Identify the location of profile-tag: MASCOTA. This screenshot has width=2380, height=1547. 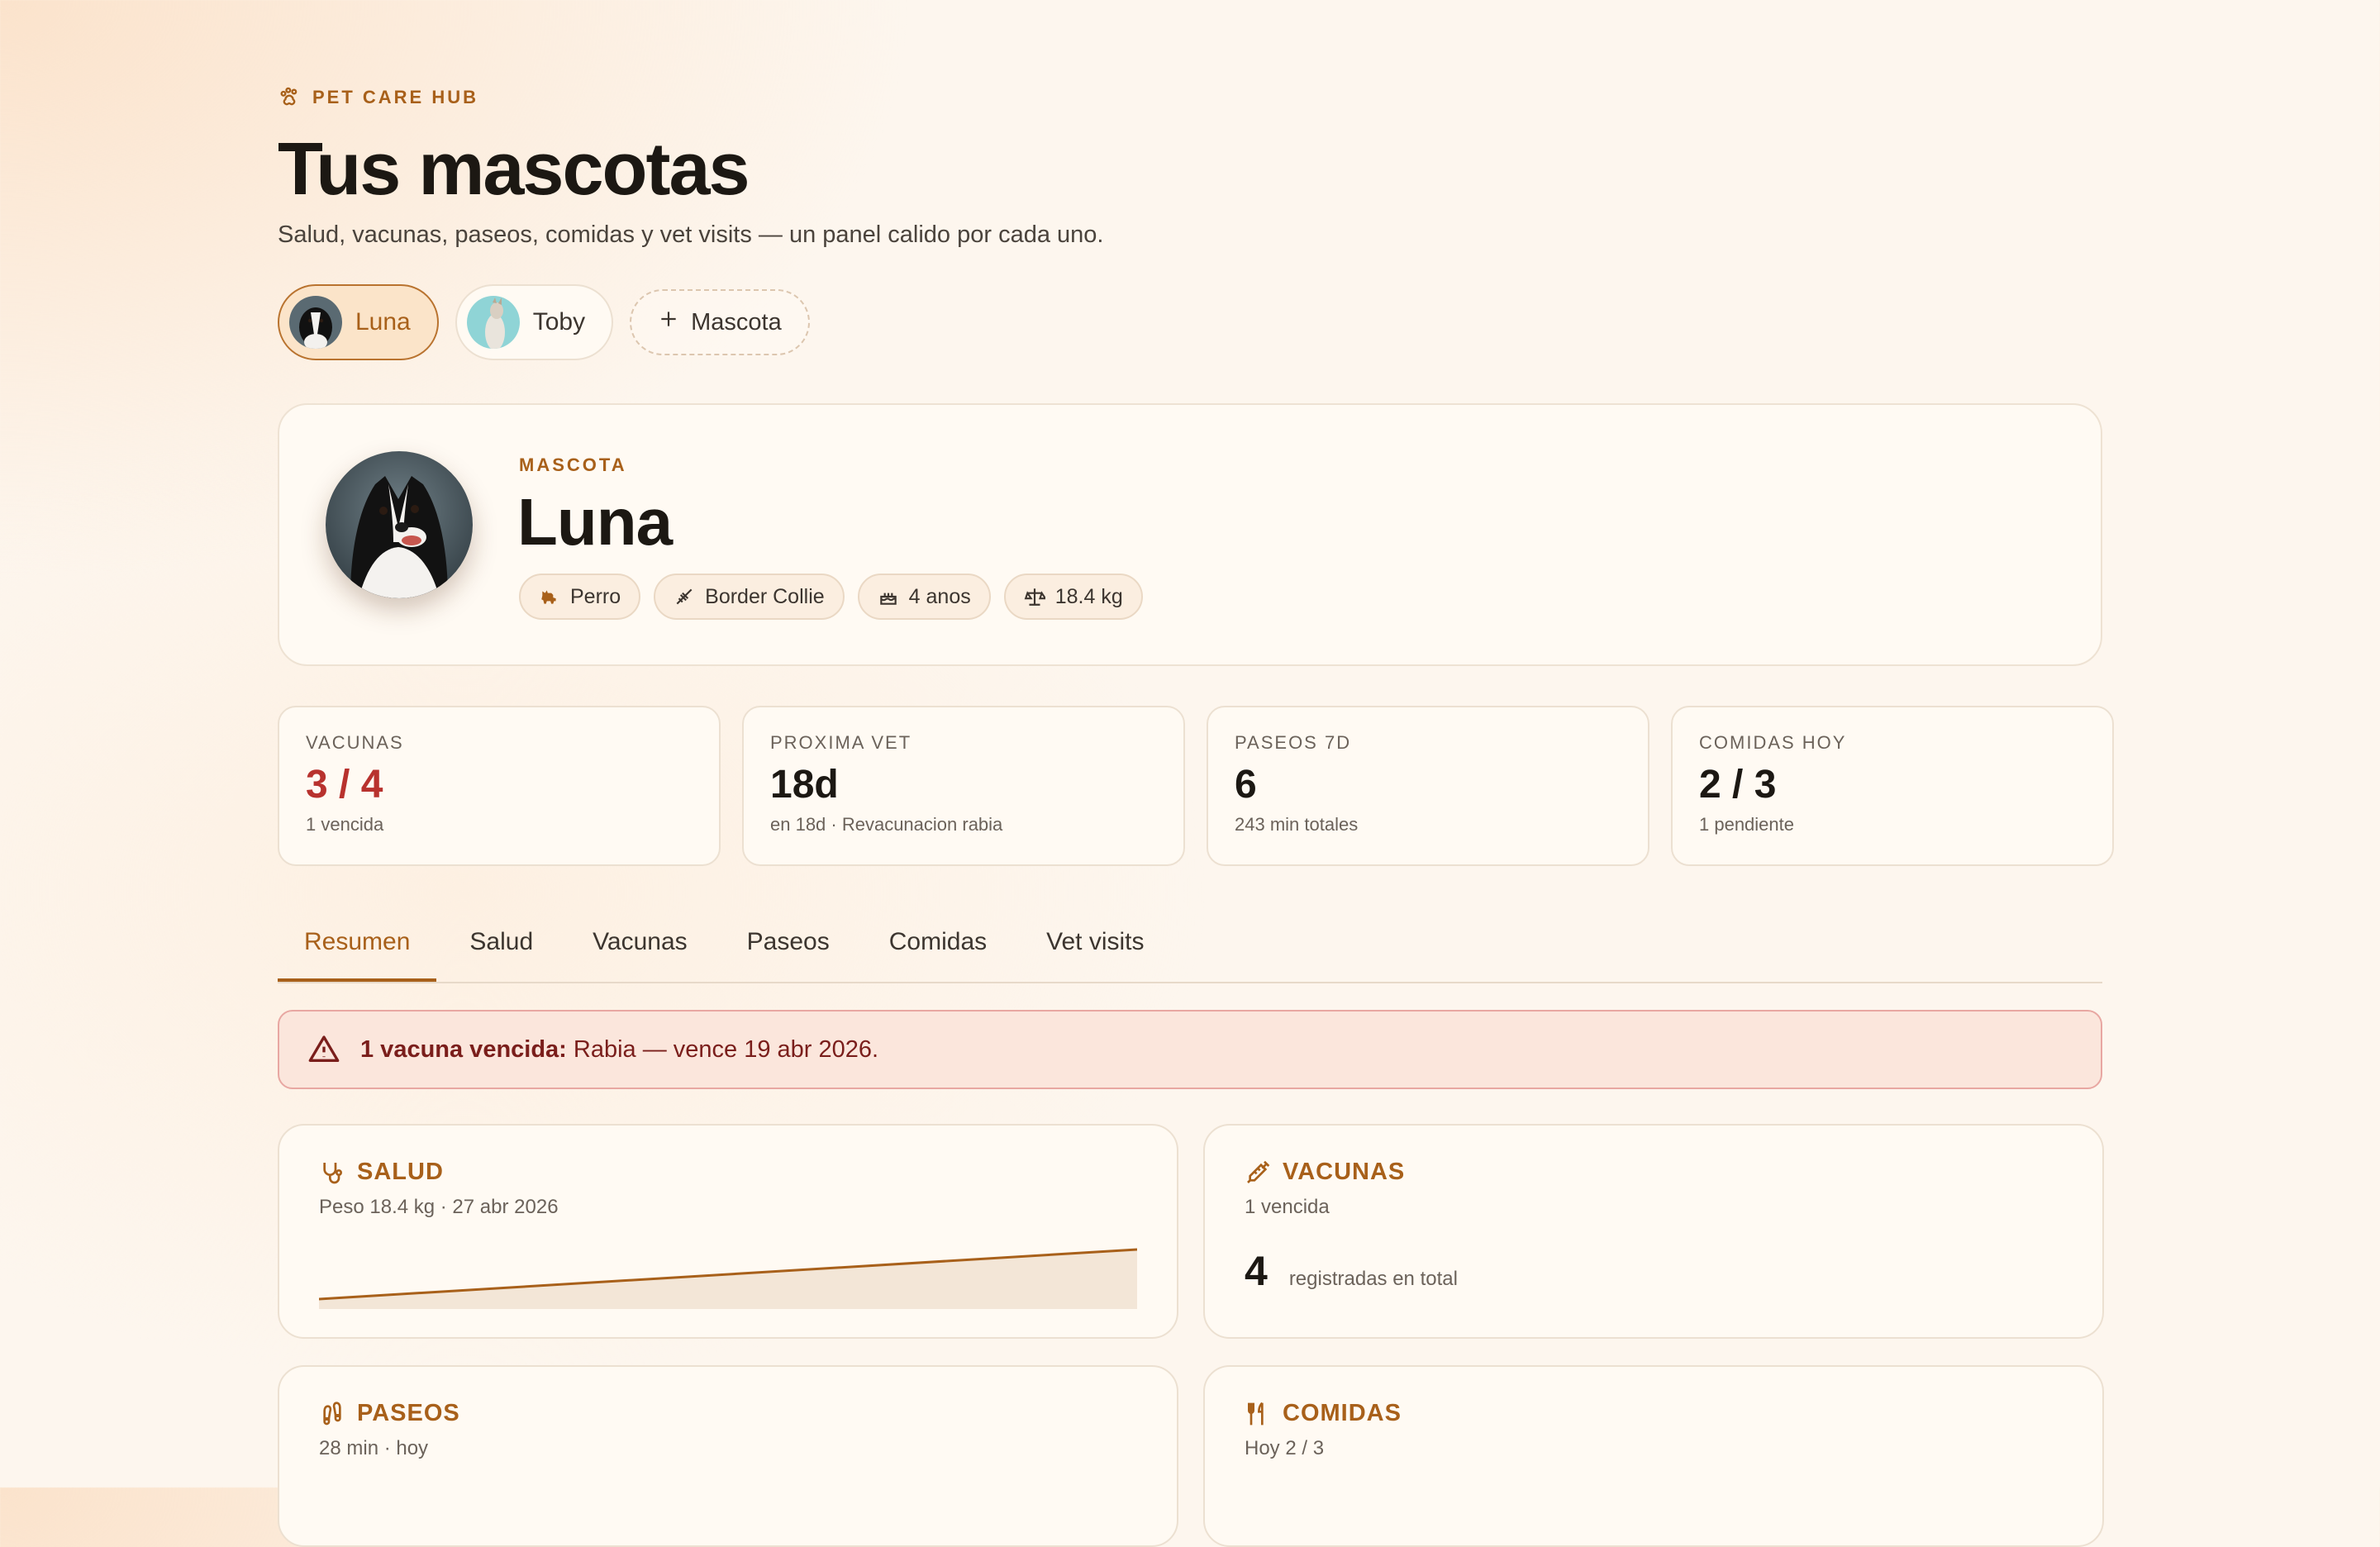
(573, 465).